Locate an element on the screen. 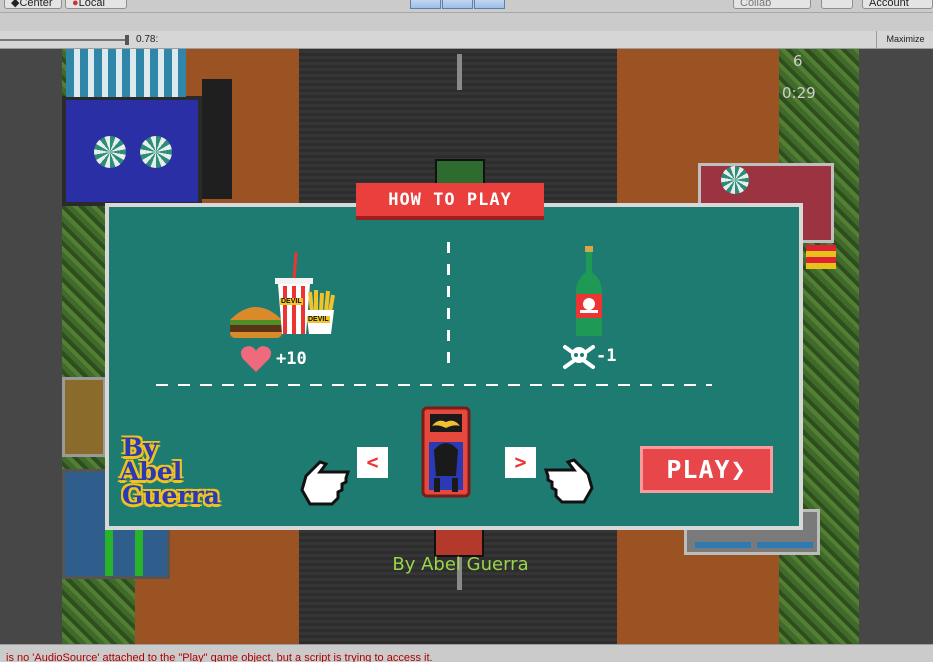 This screenshot has width=933, height=662. cloud-button is located at coordinates (837, 4).